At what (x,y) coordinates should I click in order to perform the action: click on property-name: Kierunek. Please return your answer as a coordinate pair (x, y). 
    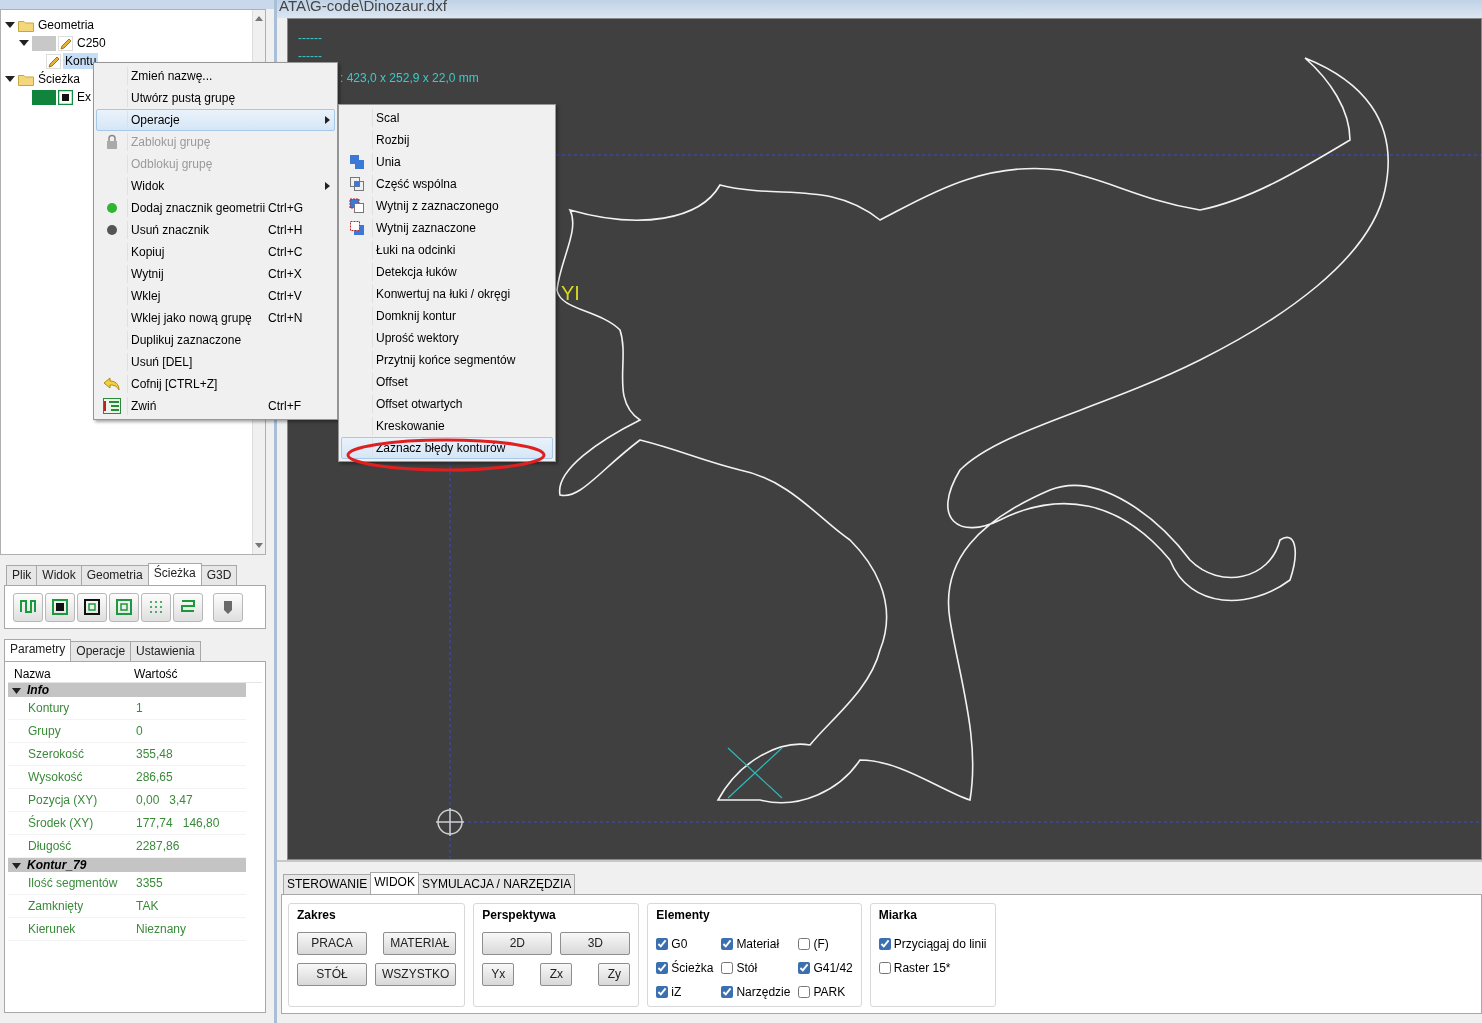
    Looking at the image, I should click on (52, 929).